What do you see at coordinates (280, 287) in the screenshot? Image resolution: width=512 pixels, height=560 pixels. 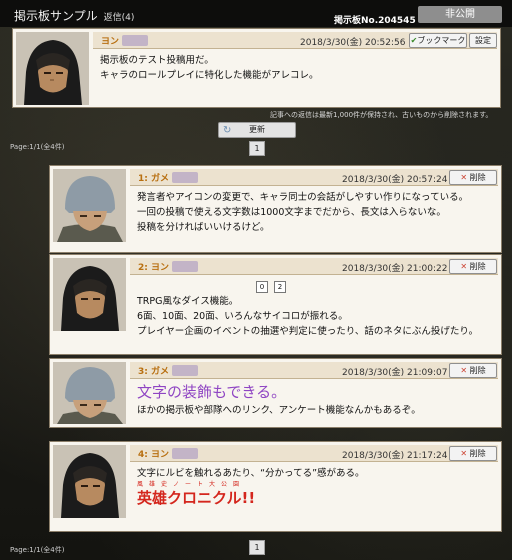 I see `dice-icon: 2` at bounding box center [280, 287].